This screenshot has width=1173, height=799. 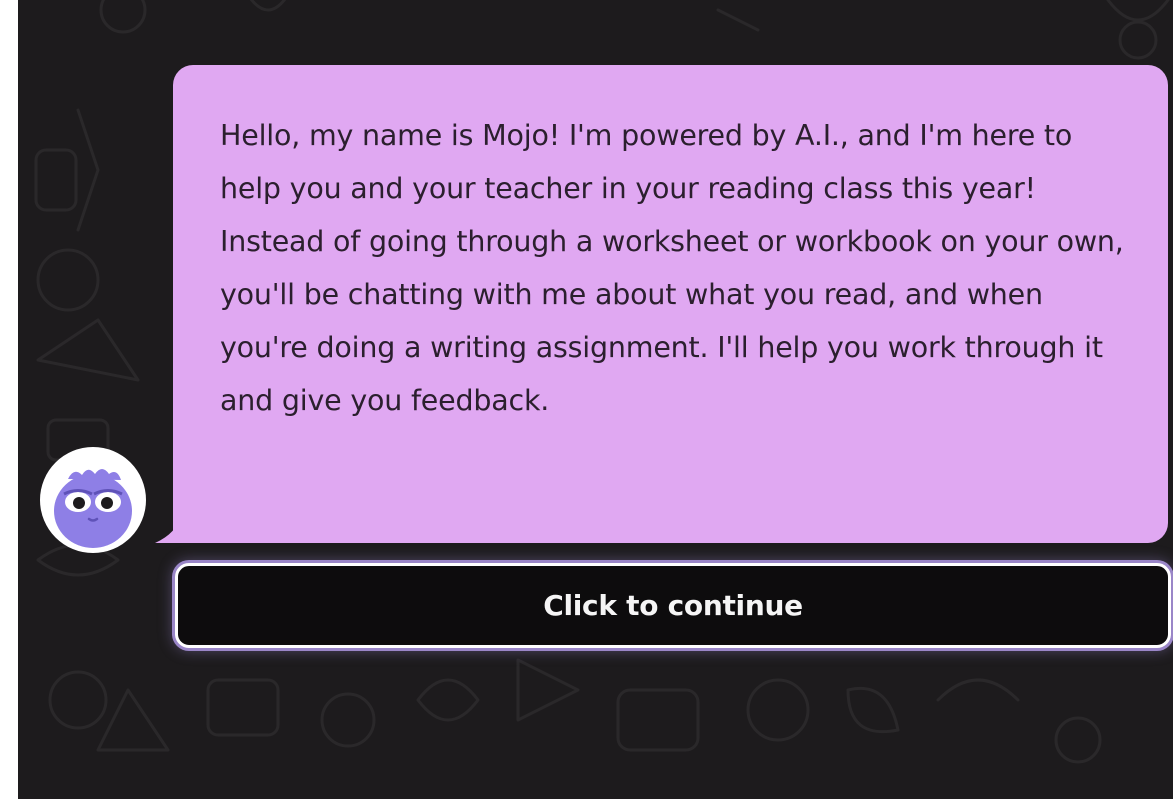 I want to click on continue-button: Click to continue, so click(x=673, y=605).